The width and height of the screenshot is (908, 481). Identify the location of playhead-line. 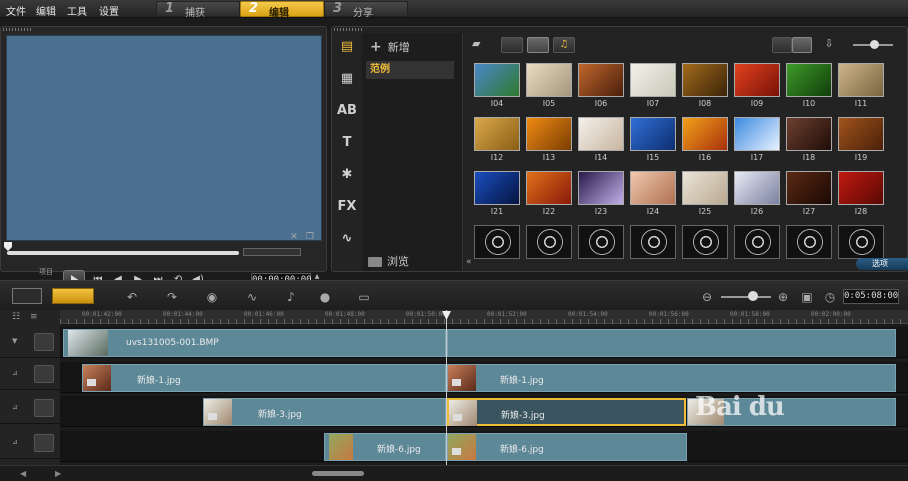
(446, 387).